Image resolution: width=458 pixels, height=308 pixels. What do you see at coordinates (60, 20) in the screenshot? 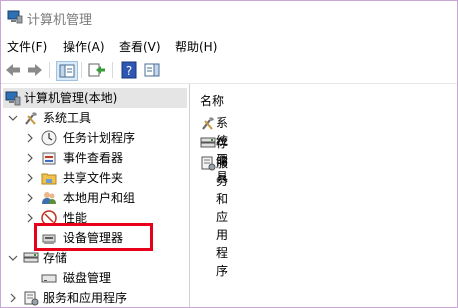
I see `window-title: 计算机管理` at bounding box center [60, 20].